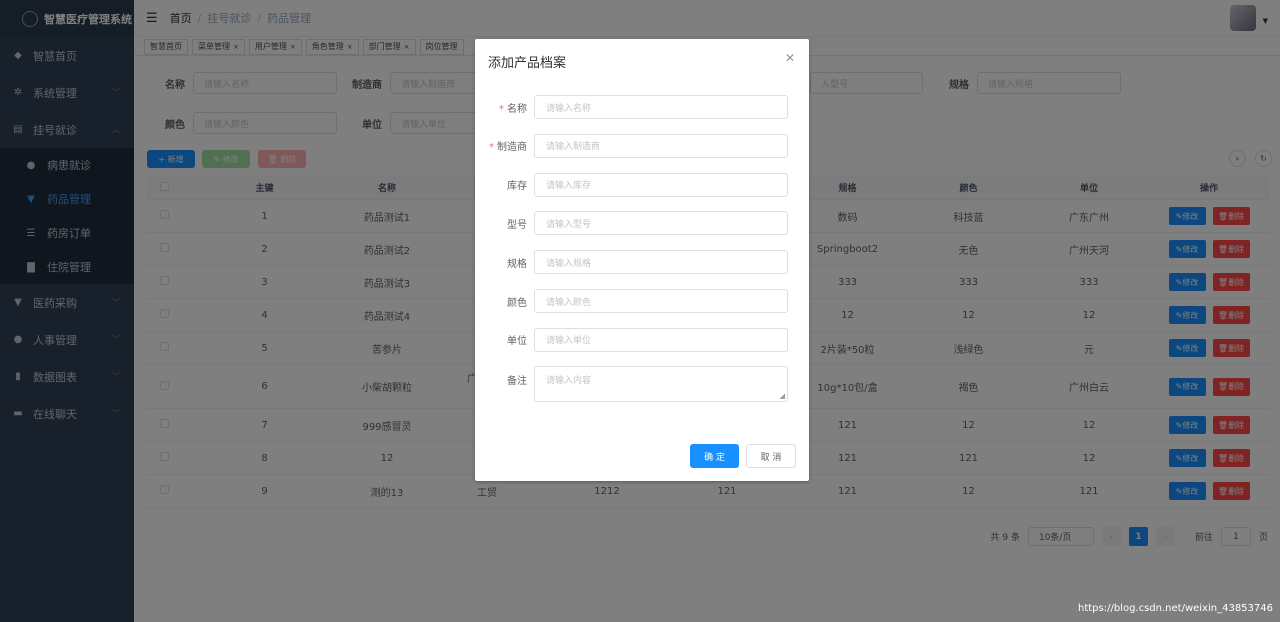  I want to click on field-label-text: 库存, so click(517, 187).